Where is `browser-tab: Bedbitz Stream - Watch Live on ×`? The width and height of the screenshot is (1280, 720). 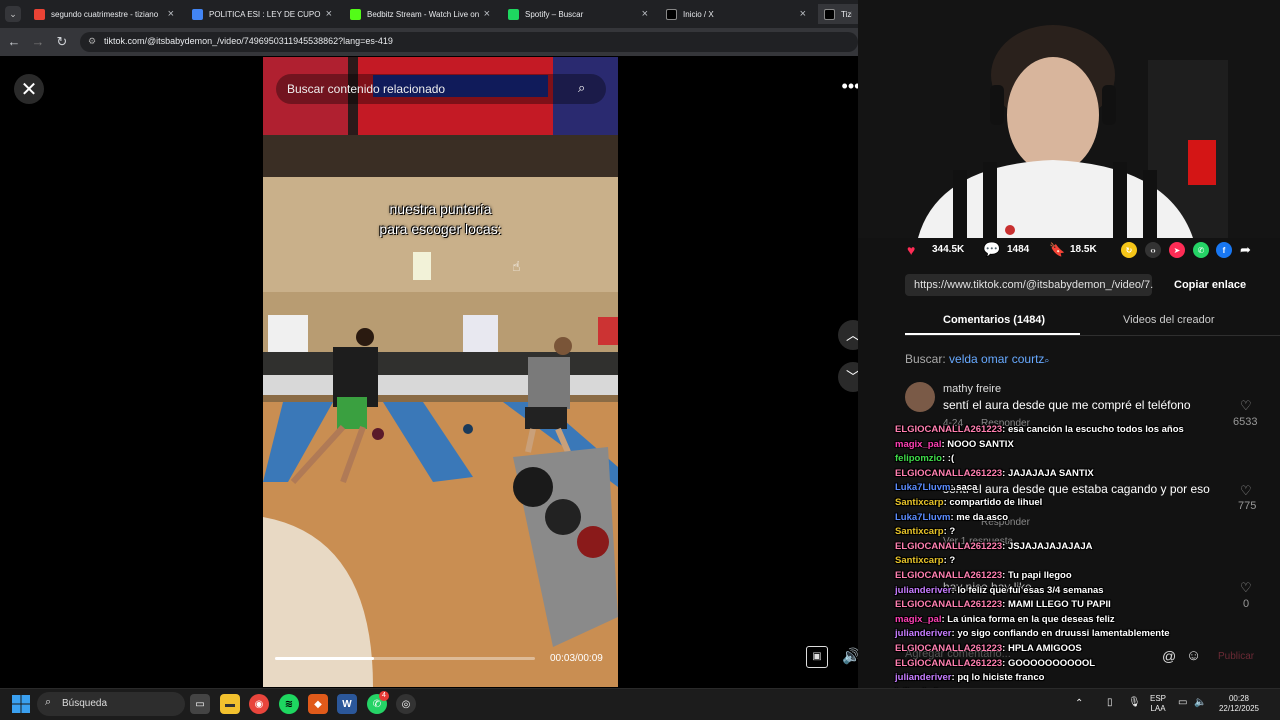
browser-tab: Bedbitz Stream - Watch Live on × is located at coordinates (420, 14).